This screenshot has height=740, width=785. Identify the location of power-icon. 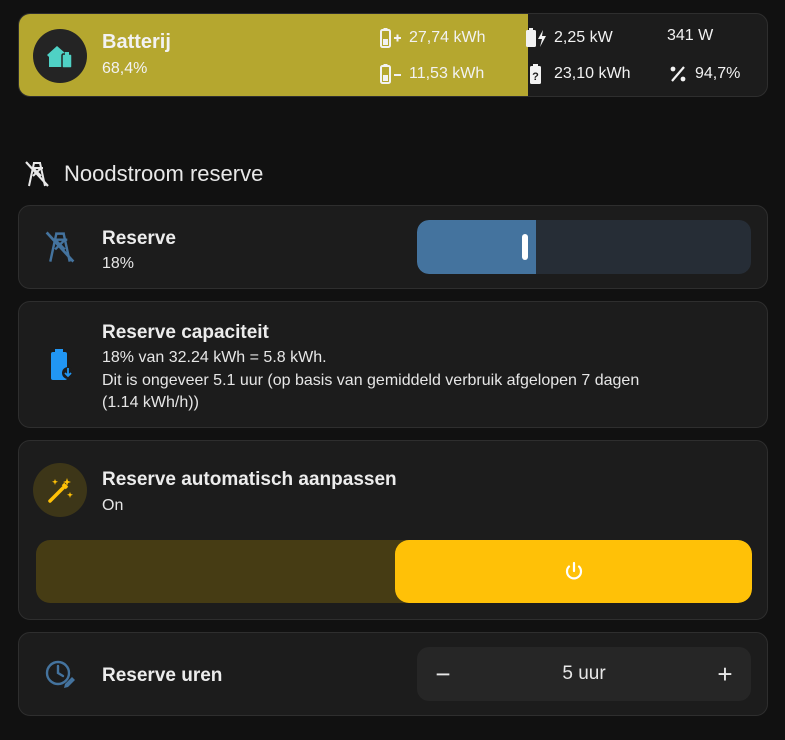
(573, 570).